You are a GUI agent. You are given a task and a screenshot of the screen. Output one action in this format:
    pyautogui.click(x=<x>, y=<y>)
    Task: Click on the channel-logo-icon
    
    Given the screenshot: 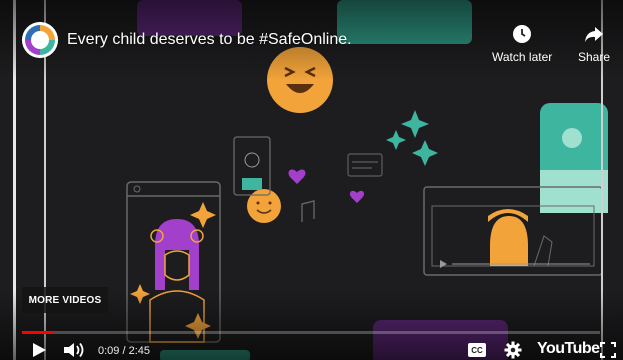 What is the action you would take?
    pyautogui.click(x=40, y=40)
    